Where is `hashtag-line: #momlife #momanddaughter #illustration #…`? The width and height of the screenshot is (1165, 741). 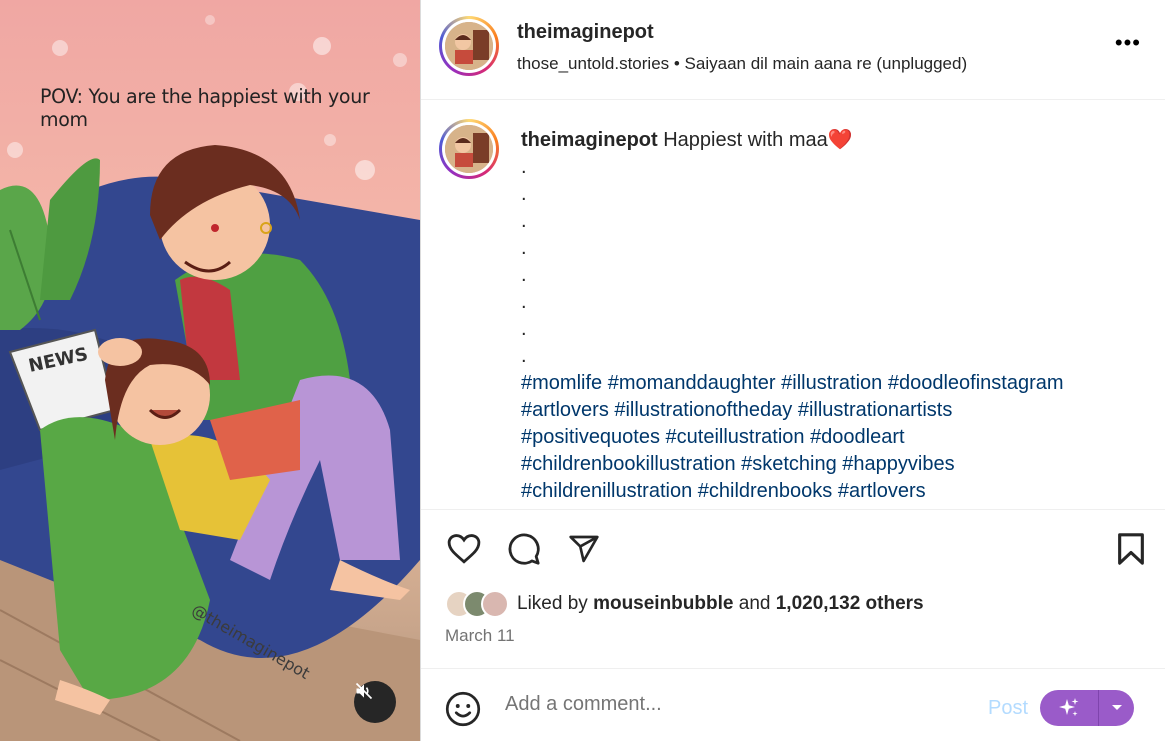
hashtag-line: #momlife #momanddaughter #illustration #… is located at coordinates (823, 383).